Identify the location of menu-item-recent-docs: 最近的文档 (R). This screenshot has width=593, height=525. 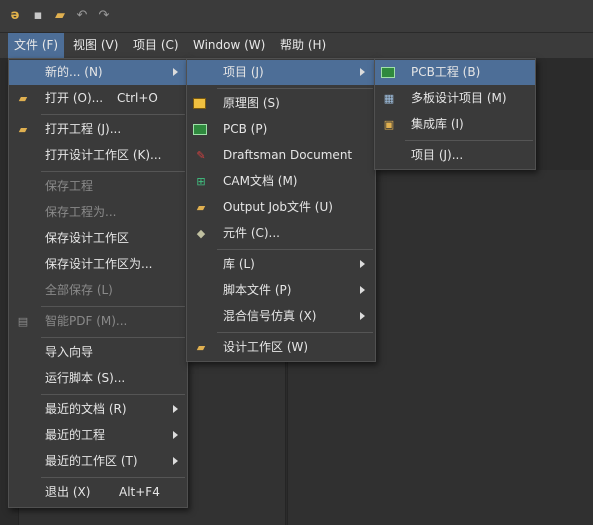
(98, 409).